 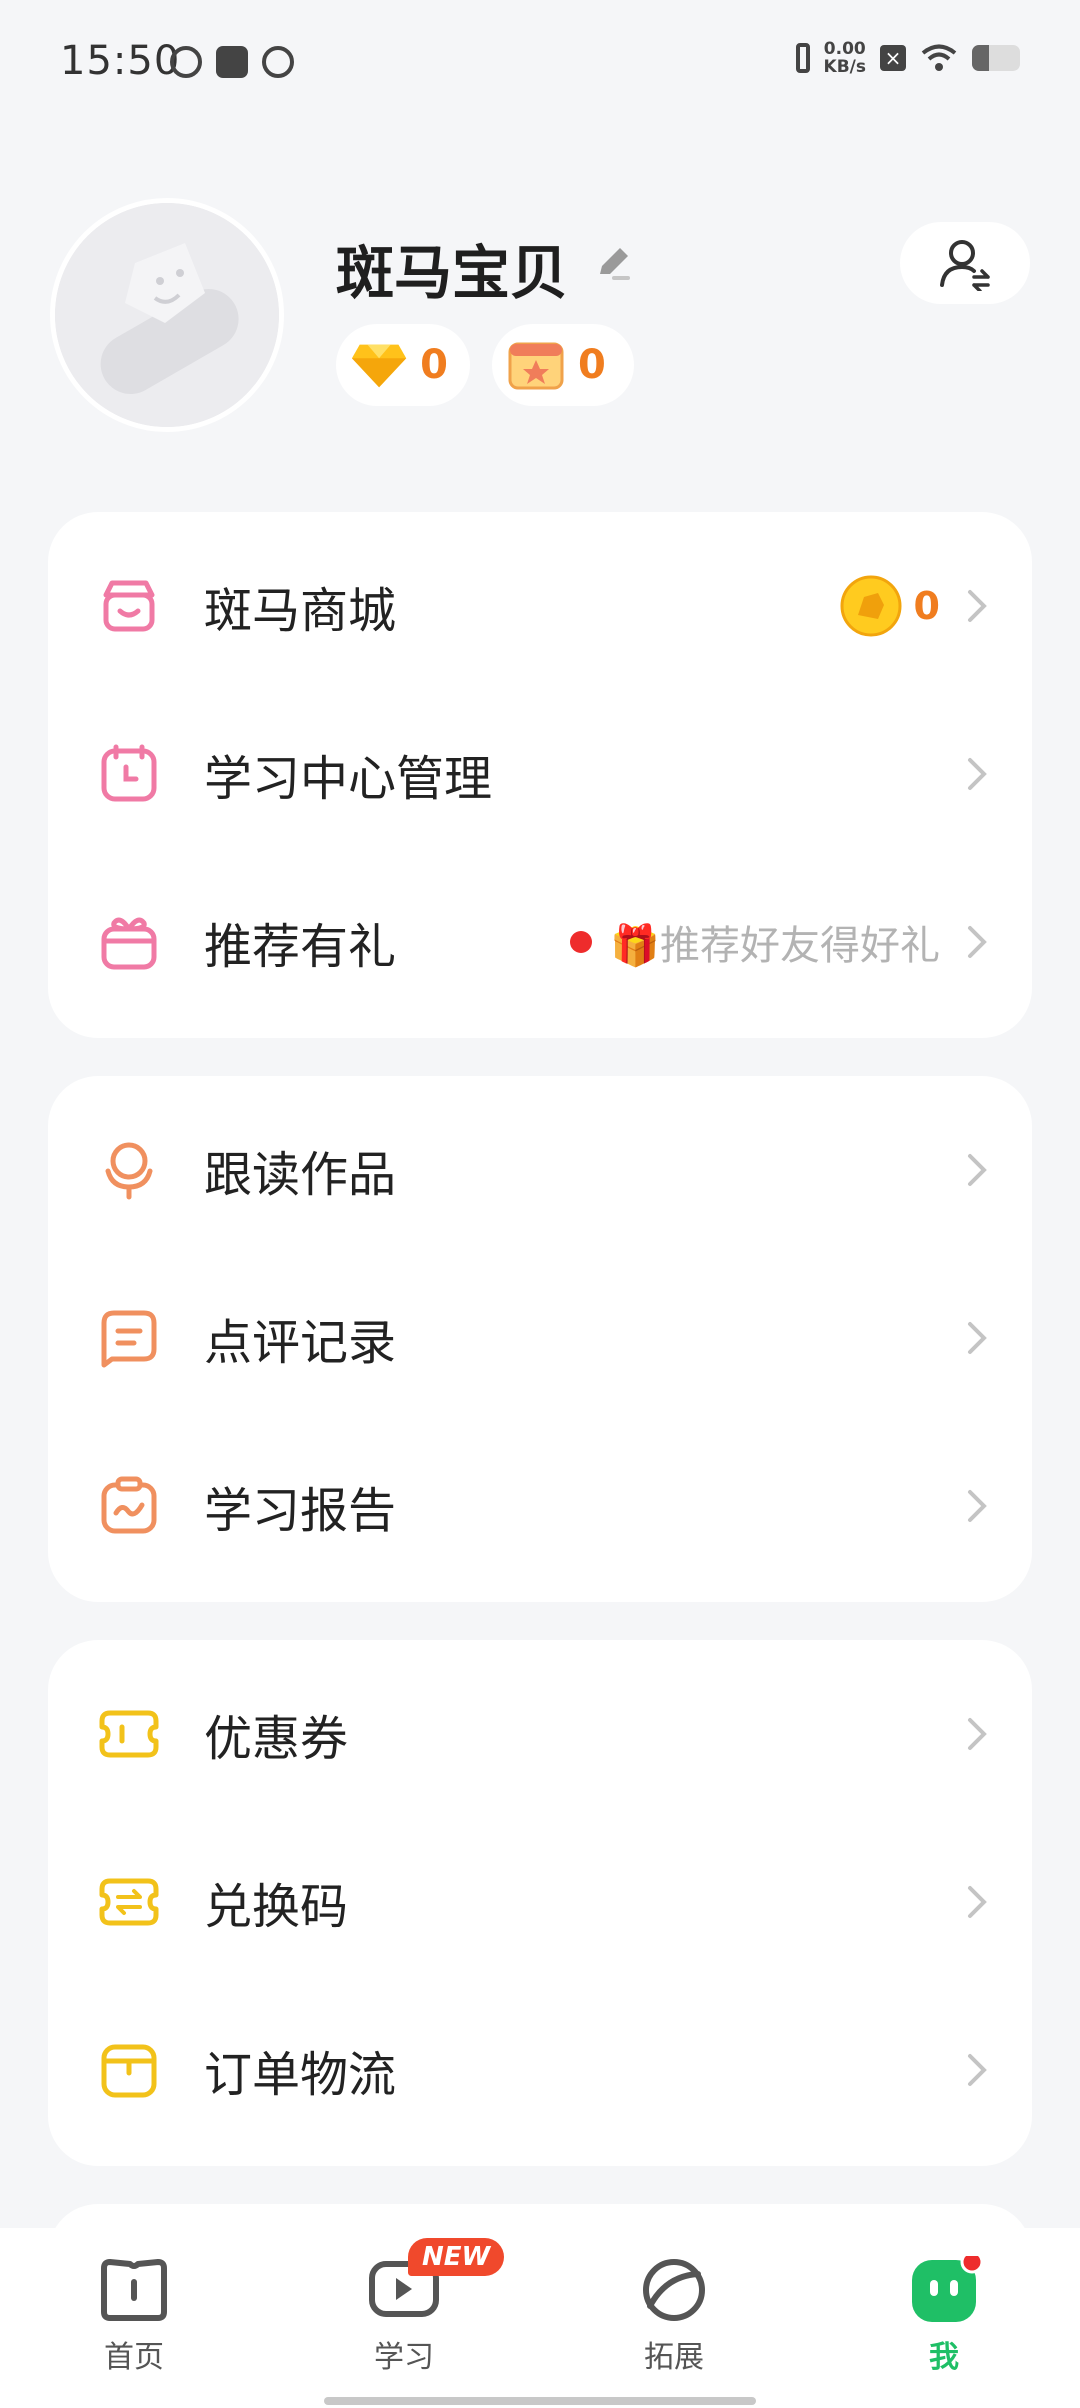 I want to click on zebra-avatar-icon, so click(x=167, y=315).